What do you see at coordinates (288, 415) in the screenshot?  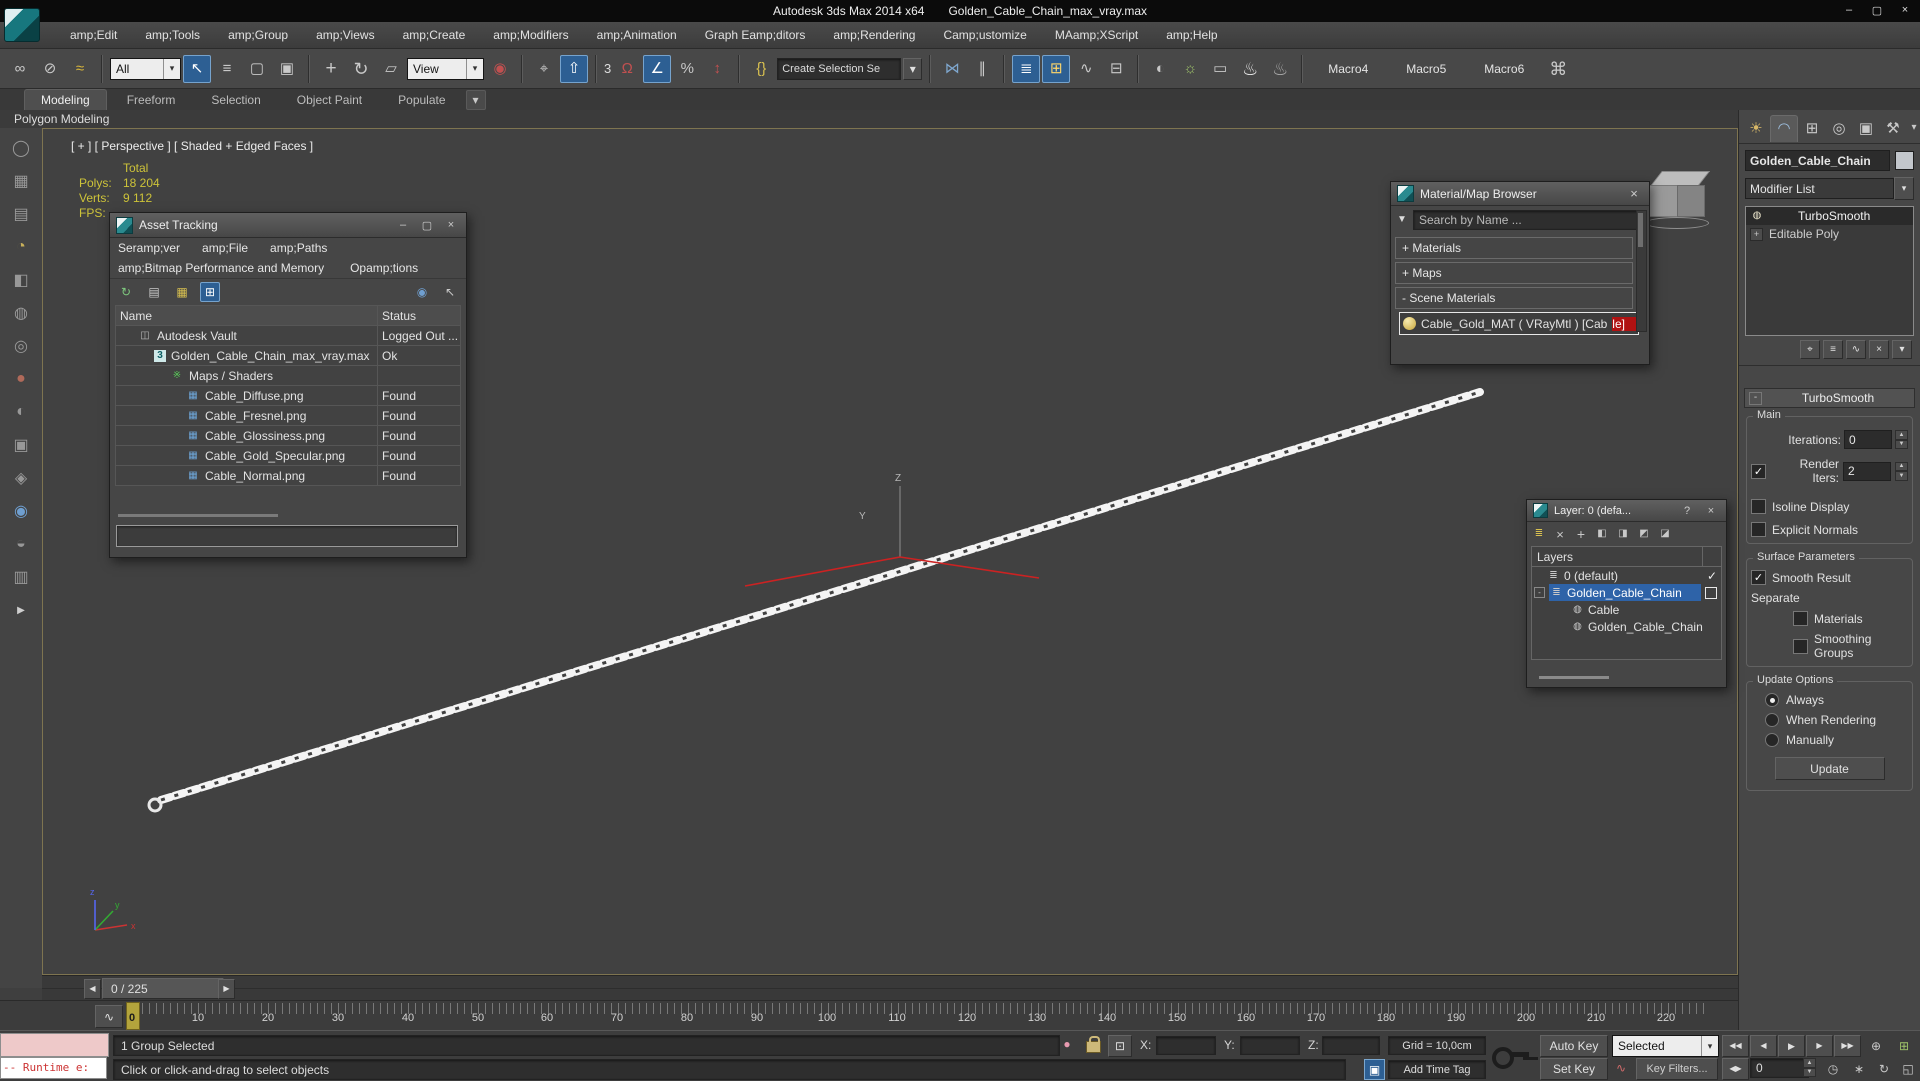 I see `table-row: Cable_Fresnel.png Found` at bounding box center [288, 415].